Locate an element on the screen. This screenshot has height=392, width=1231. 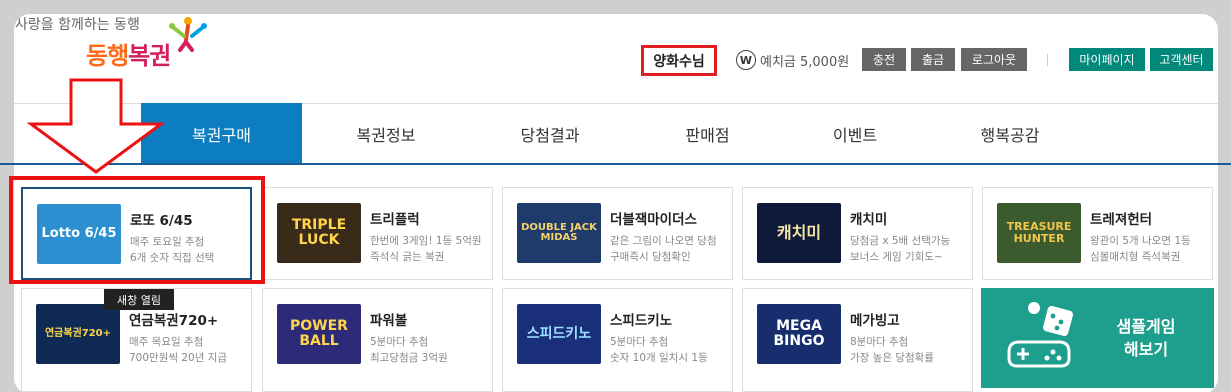
customer-center-button: 고객센터 is located at coordinates (1181, 59).